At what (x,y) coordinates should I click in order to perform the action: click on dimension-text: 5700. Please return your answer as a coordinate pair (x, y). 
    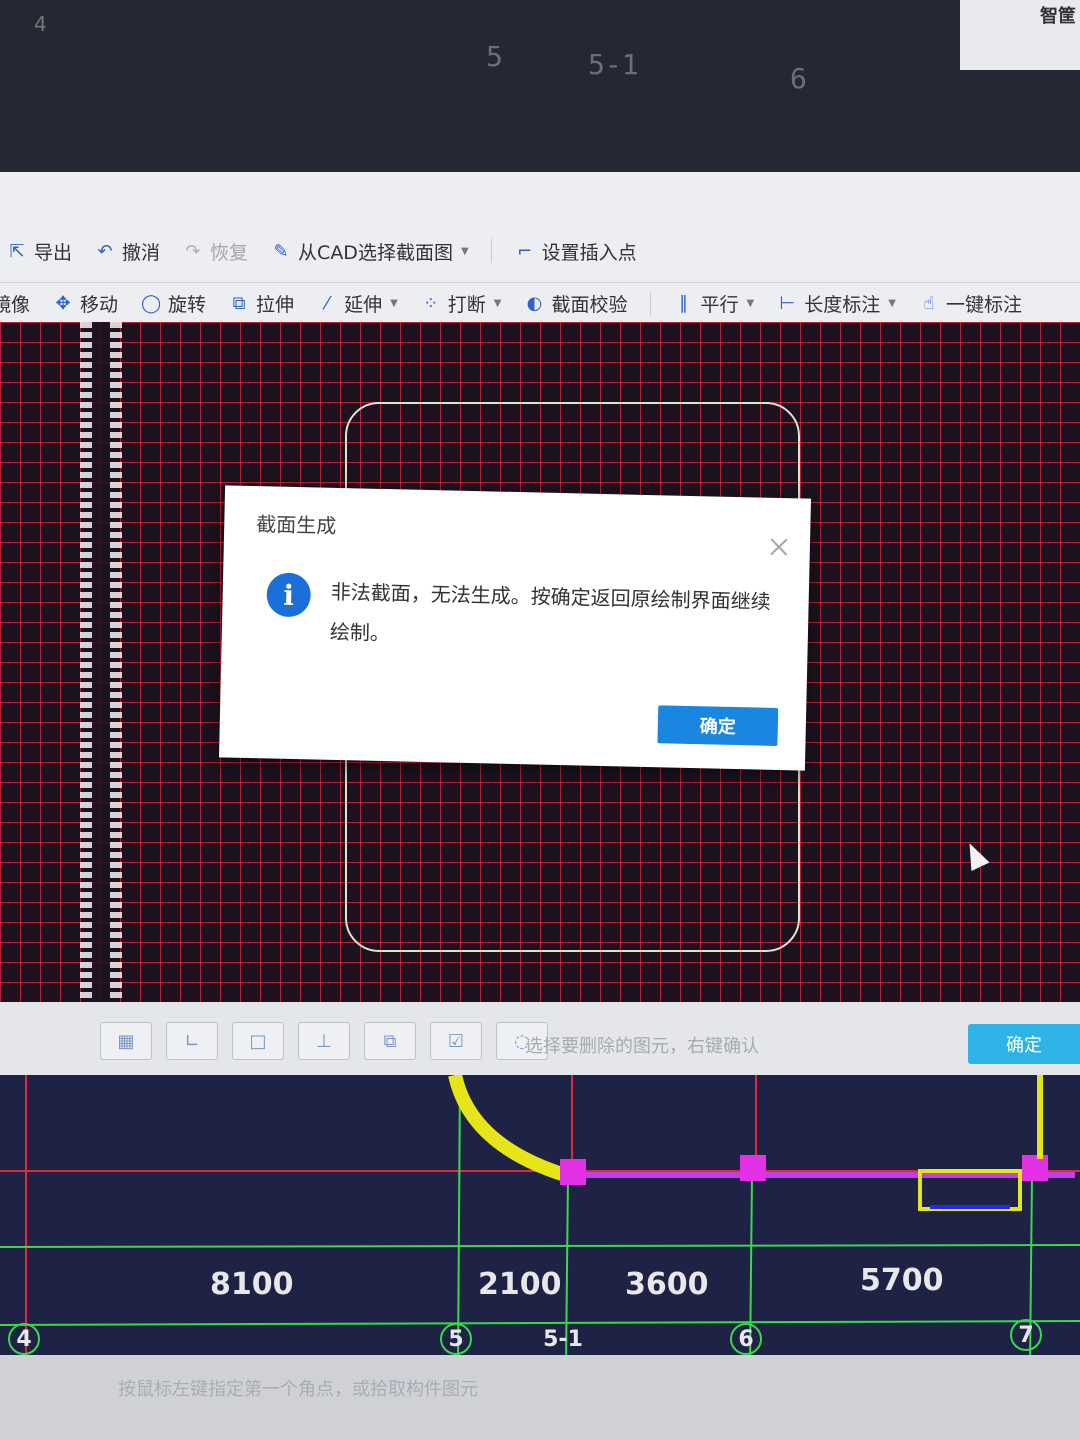
    Looking at the image, I should click on (902, 1280).